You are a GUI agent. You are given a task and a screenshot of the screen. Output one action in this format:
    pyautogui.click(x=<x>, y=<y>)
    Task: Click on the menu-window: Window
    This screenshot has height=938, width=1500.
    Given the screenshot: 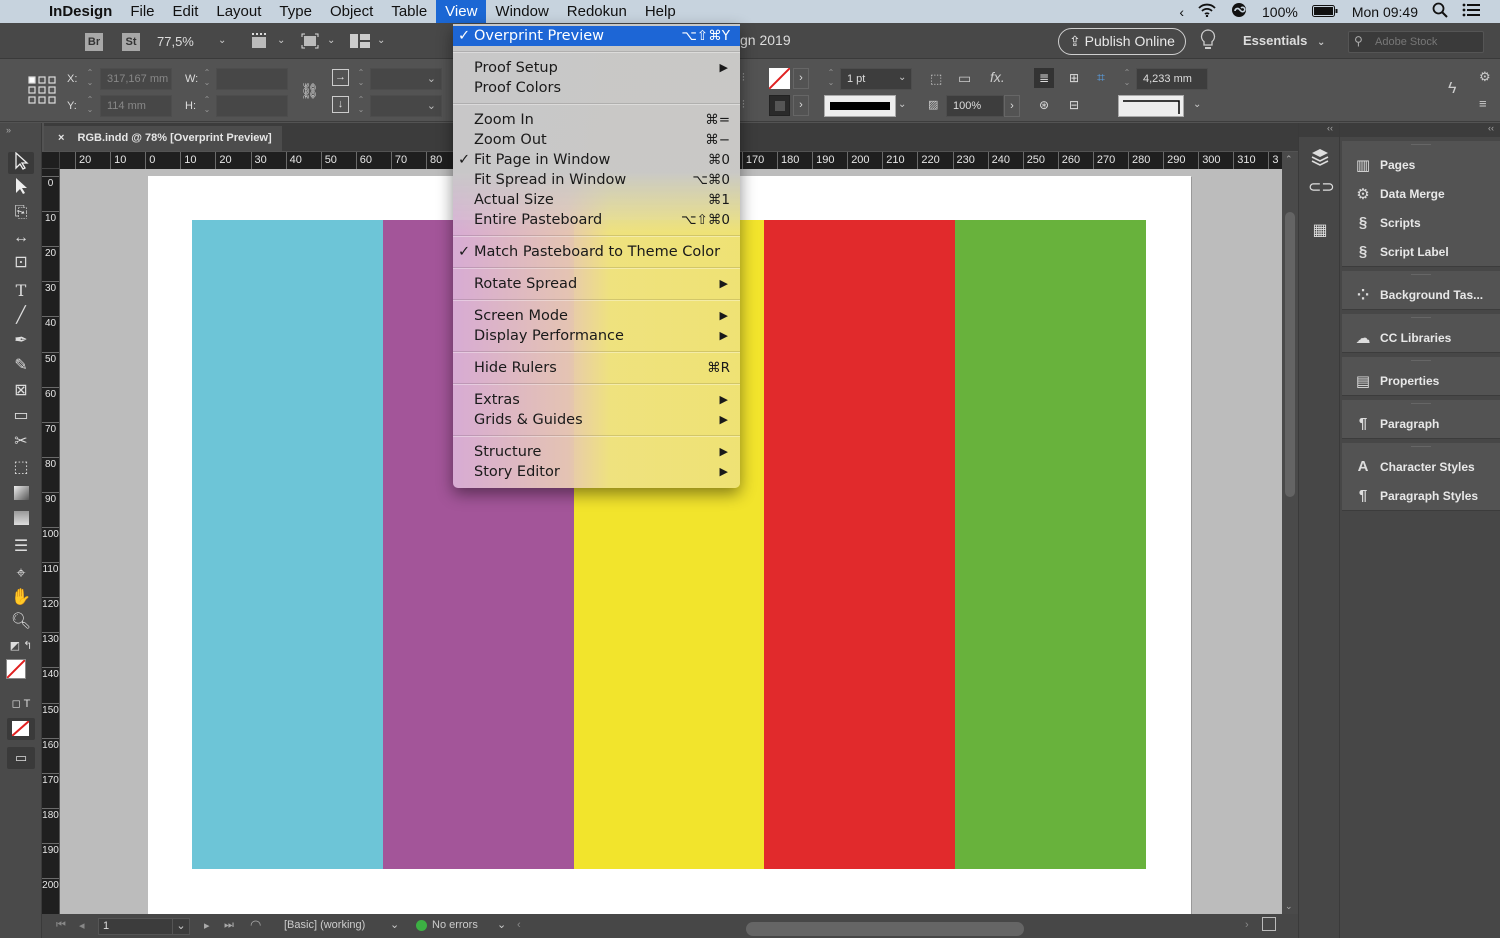 What is the action you would take?
    pyautogui.click(x=521, y=11)
    